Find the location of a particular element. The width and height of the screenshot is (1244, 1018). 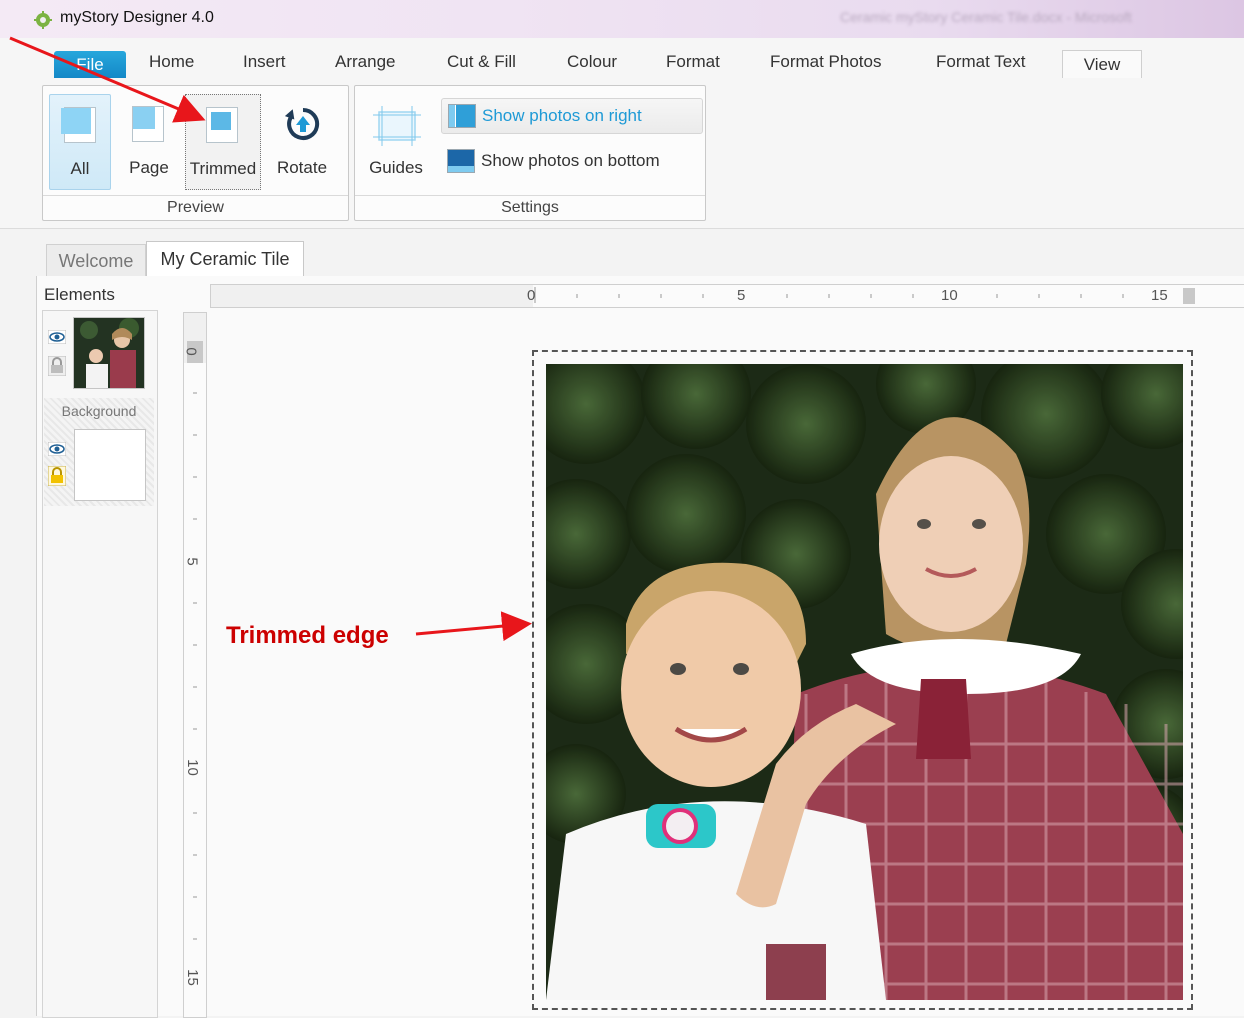

background-lock-icon is located at coordinates (57, 476).